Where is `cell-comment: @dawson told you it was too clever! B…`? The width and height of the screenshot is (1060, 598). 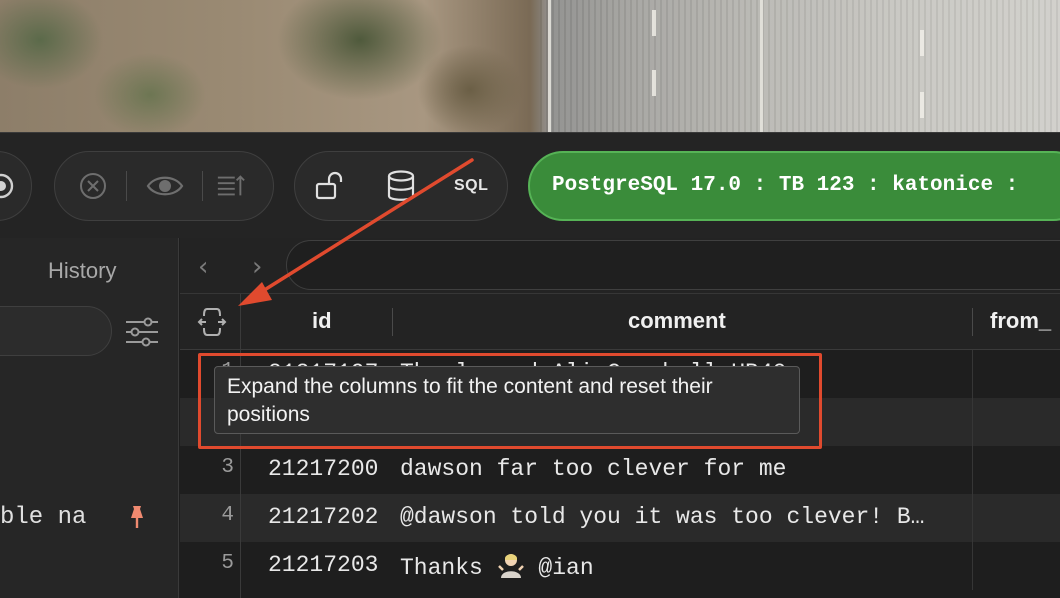 cell-comment: @dawson told you it was too clever! B… is located at coordinates (685, 517).